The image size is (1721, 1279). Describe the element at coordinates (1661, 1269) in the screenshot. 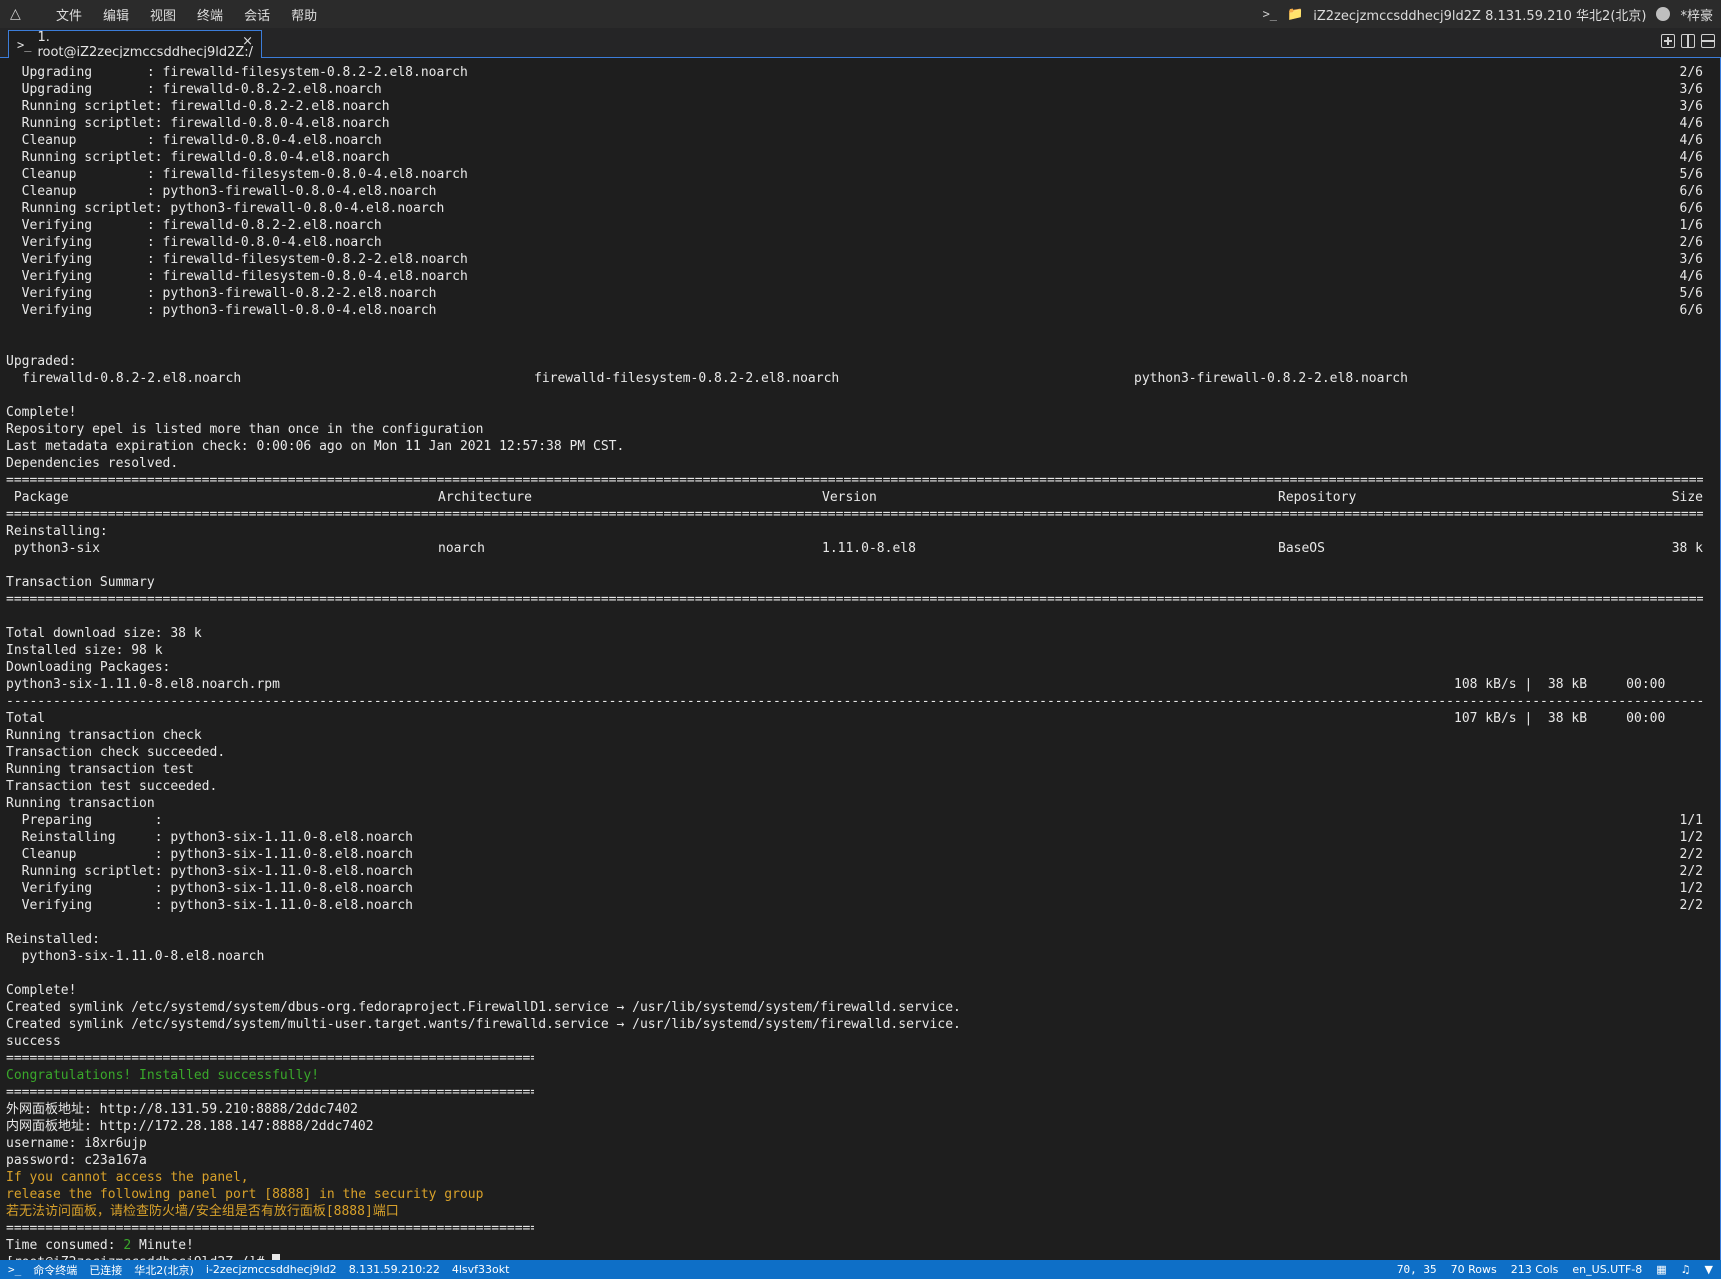

I see `grid-icon: ▦` at that location.